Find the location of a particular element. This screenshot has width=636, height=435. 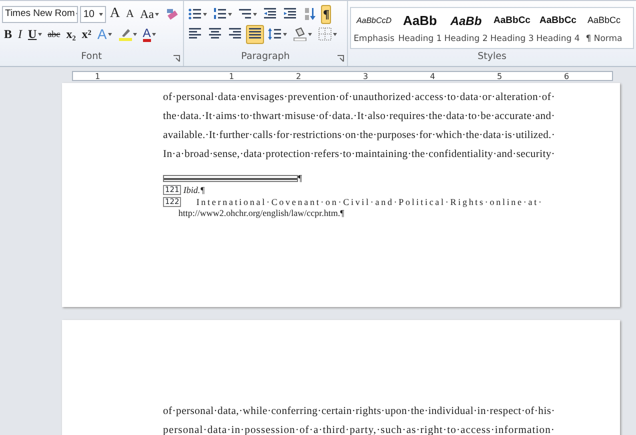

sort-icon is located at coordinates (310, 14).